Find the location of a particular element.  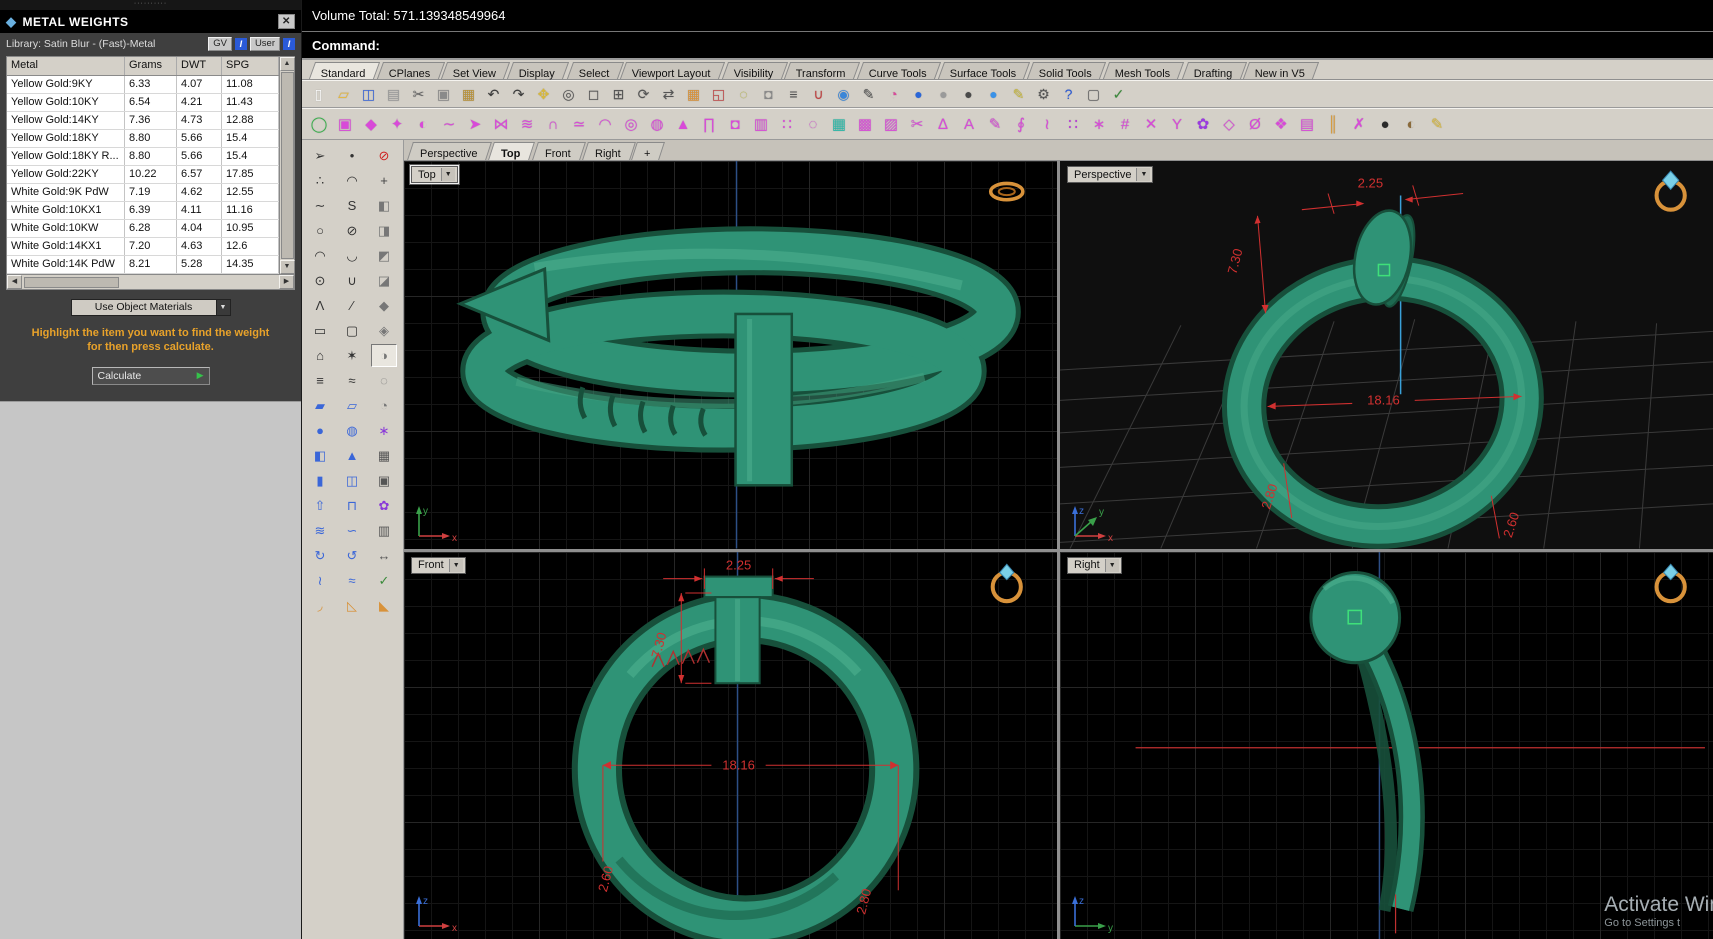

pan-view-icon: ⇄ is located at coordinates (668, 94).